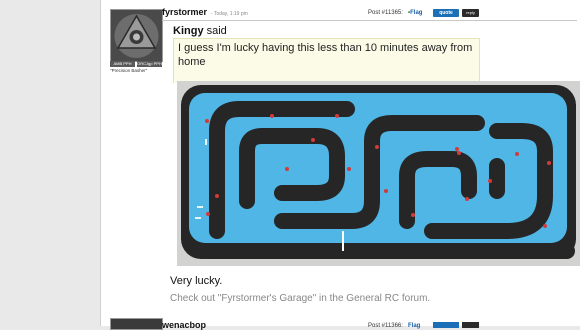 This screenshot has width=580, height=330. I want to click on quote-button: quote, so click(446, 13).